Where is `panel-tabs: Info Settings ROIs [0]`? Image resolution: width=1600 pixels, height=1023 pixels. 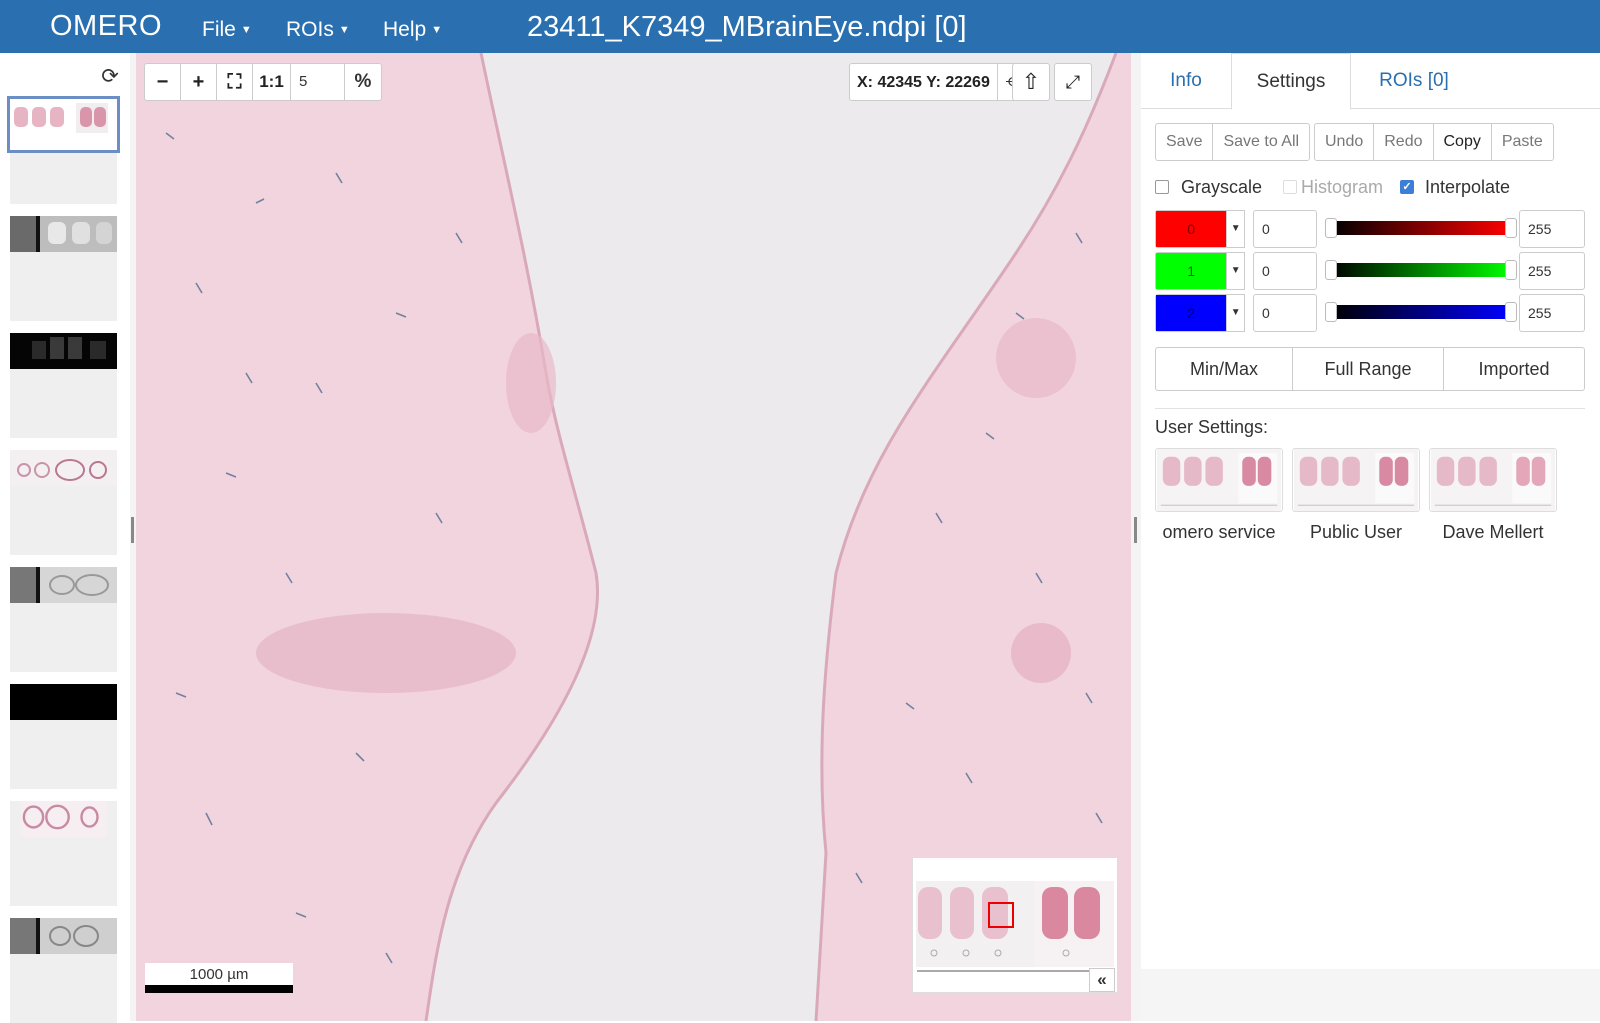
panel-tabs: Info Settings ROIs [0] is located at coordinates (1370, 81).